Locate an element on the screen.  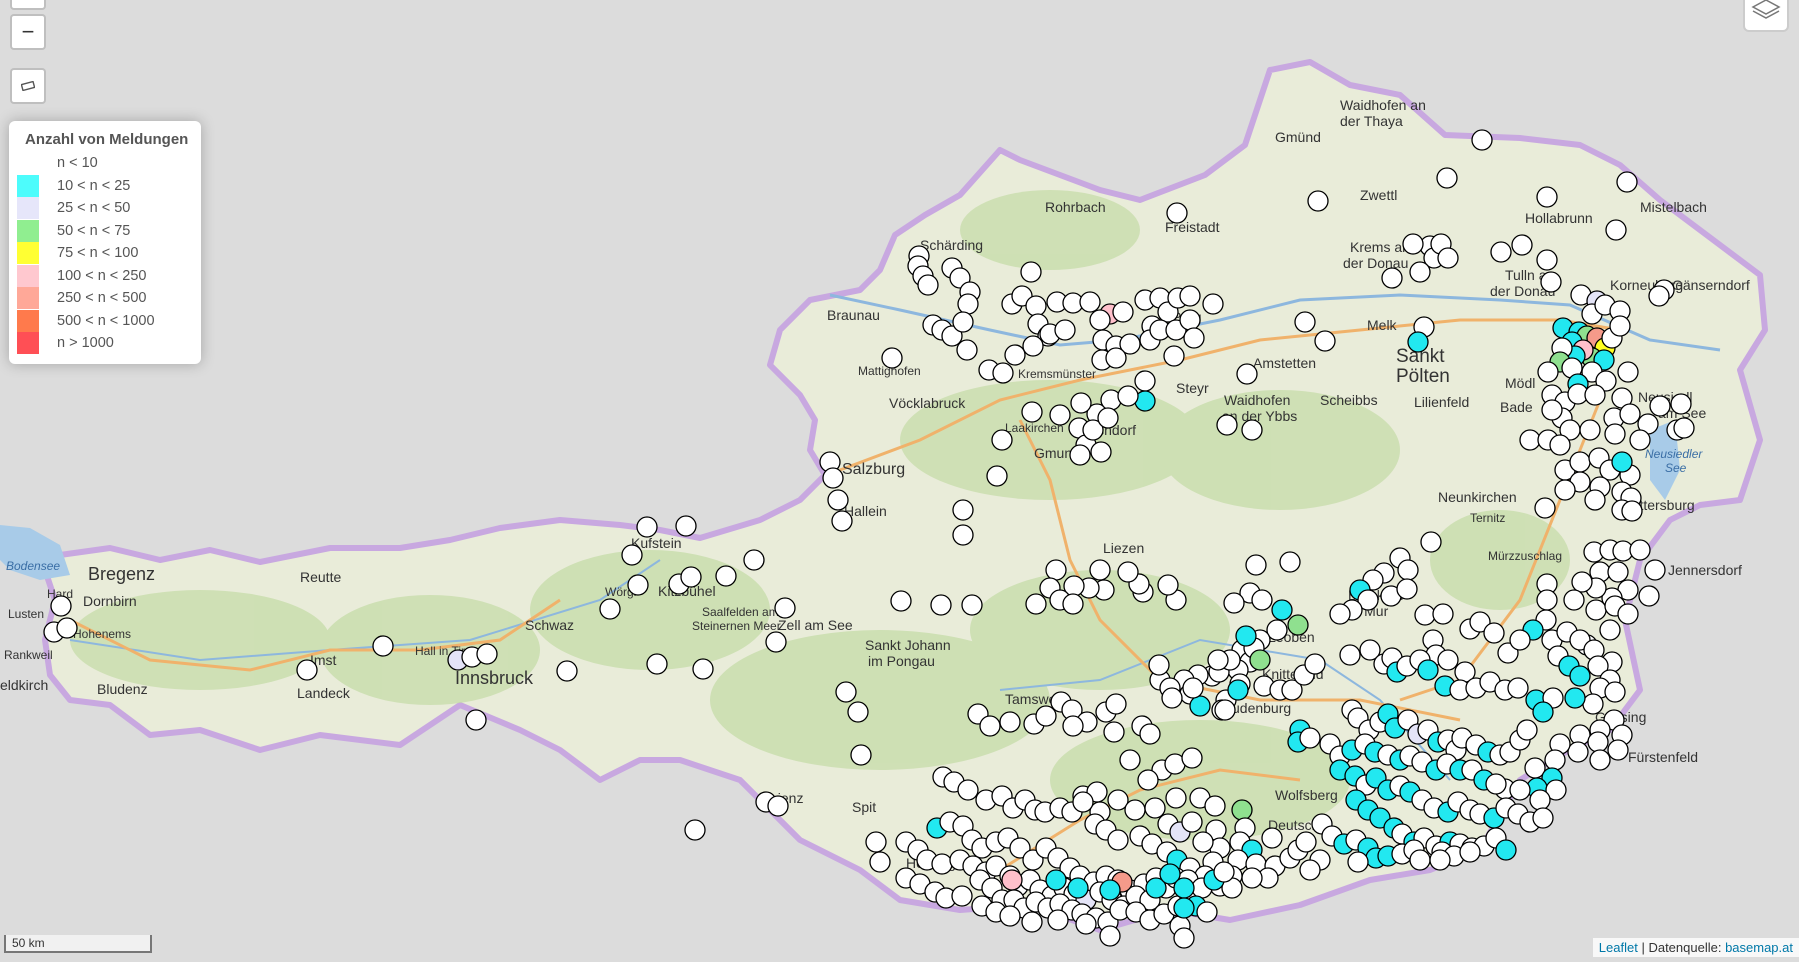
zoom-out-button: − is located at coordinates (28, 32).